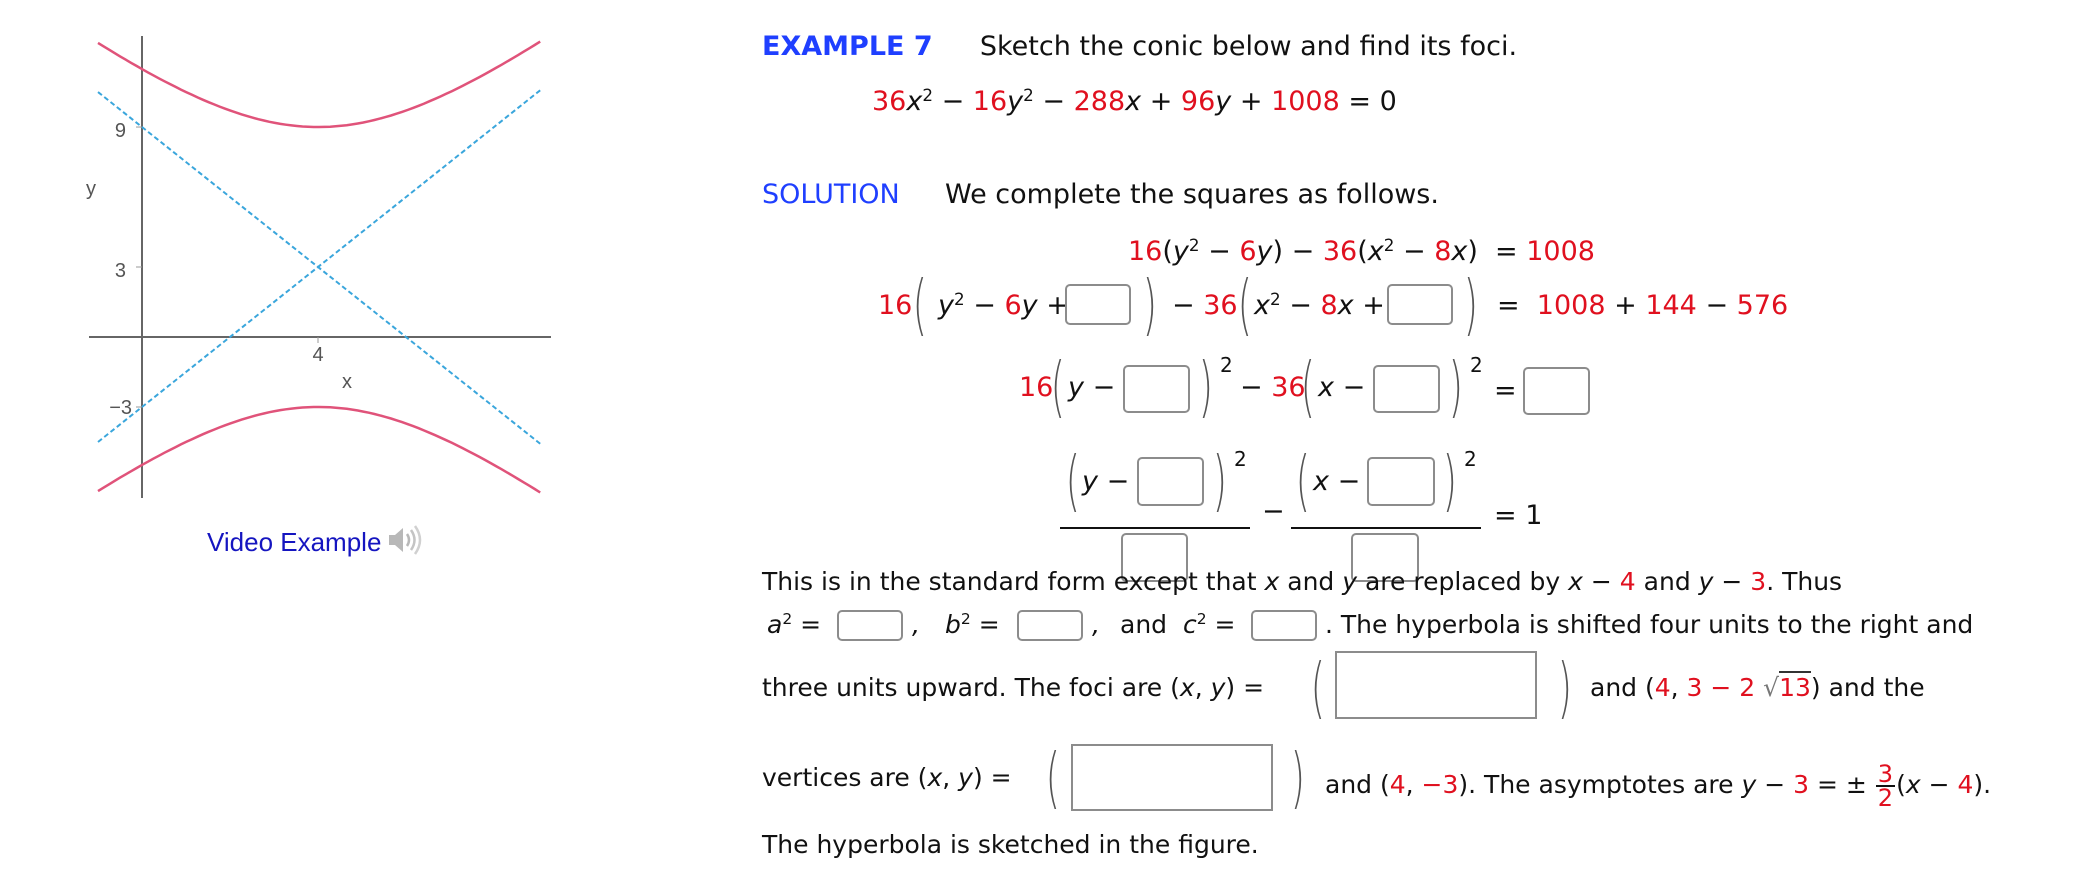  Describe the element at coordinates (1671, 305) in the screenshot. I see `rhs-value: 144` at that location.